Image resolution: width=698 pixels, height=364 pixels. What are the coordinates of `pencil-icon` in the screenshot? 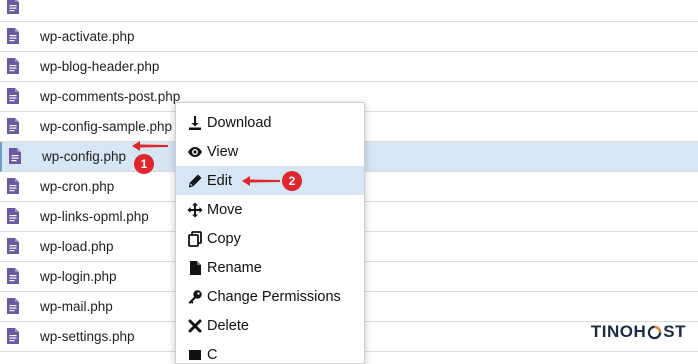 It's located at (195, 181).